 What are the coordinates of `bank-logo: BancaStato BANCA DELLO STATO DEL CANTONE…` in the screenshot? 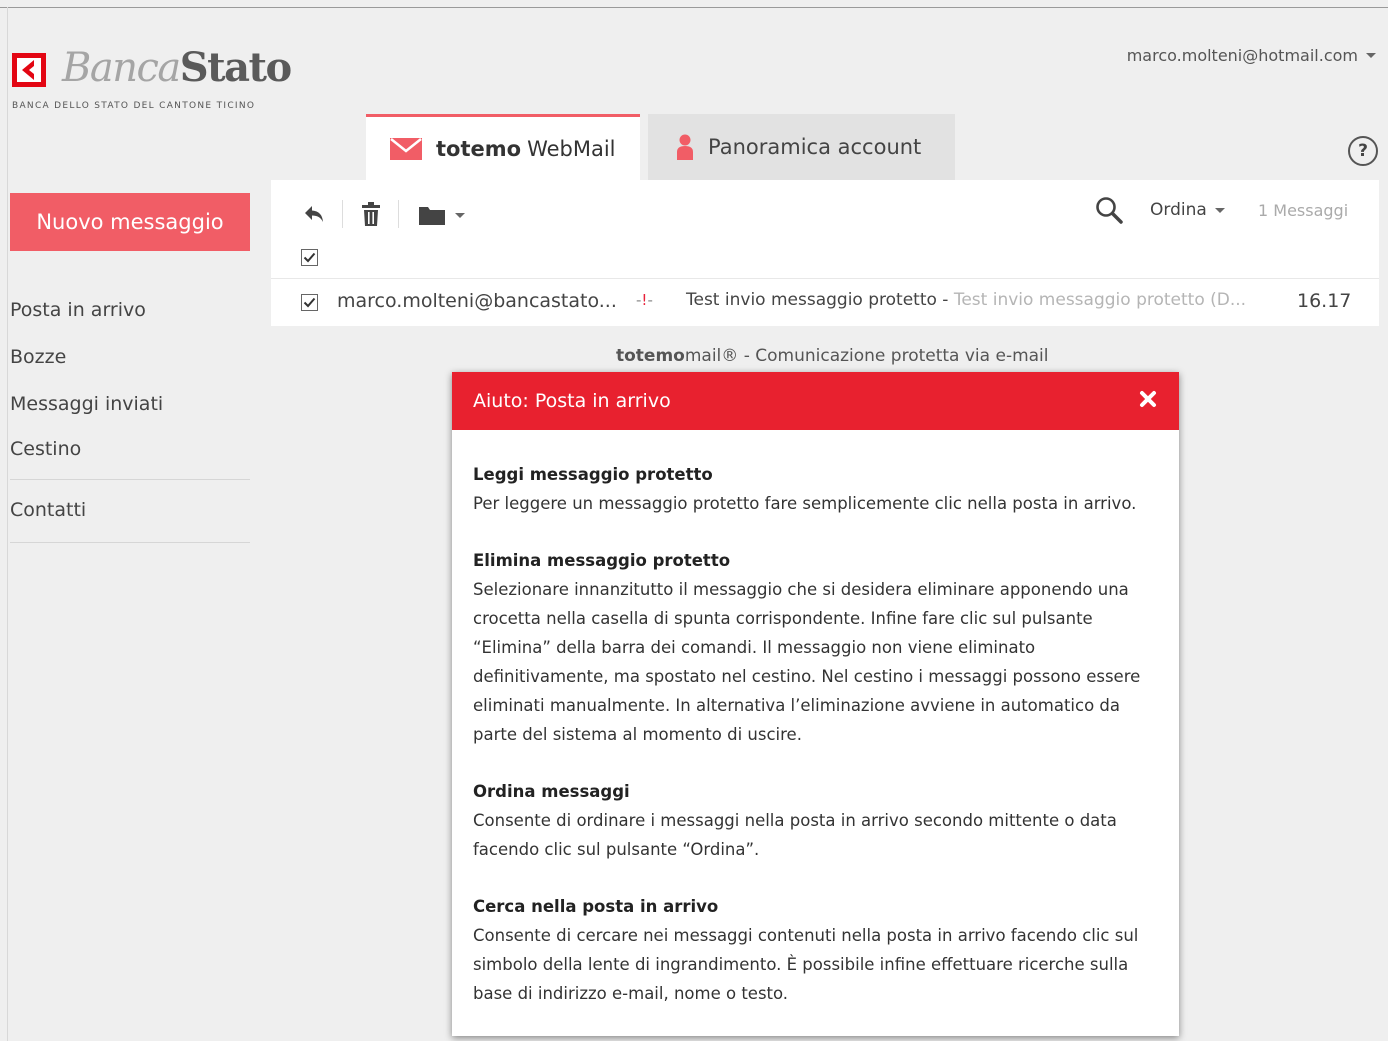 It's located at (162, 83).